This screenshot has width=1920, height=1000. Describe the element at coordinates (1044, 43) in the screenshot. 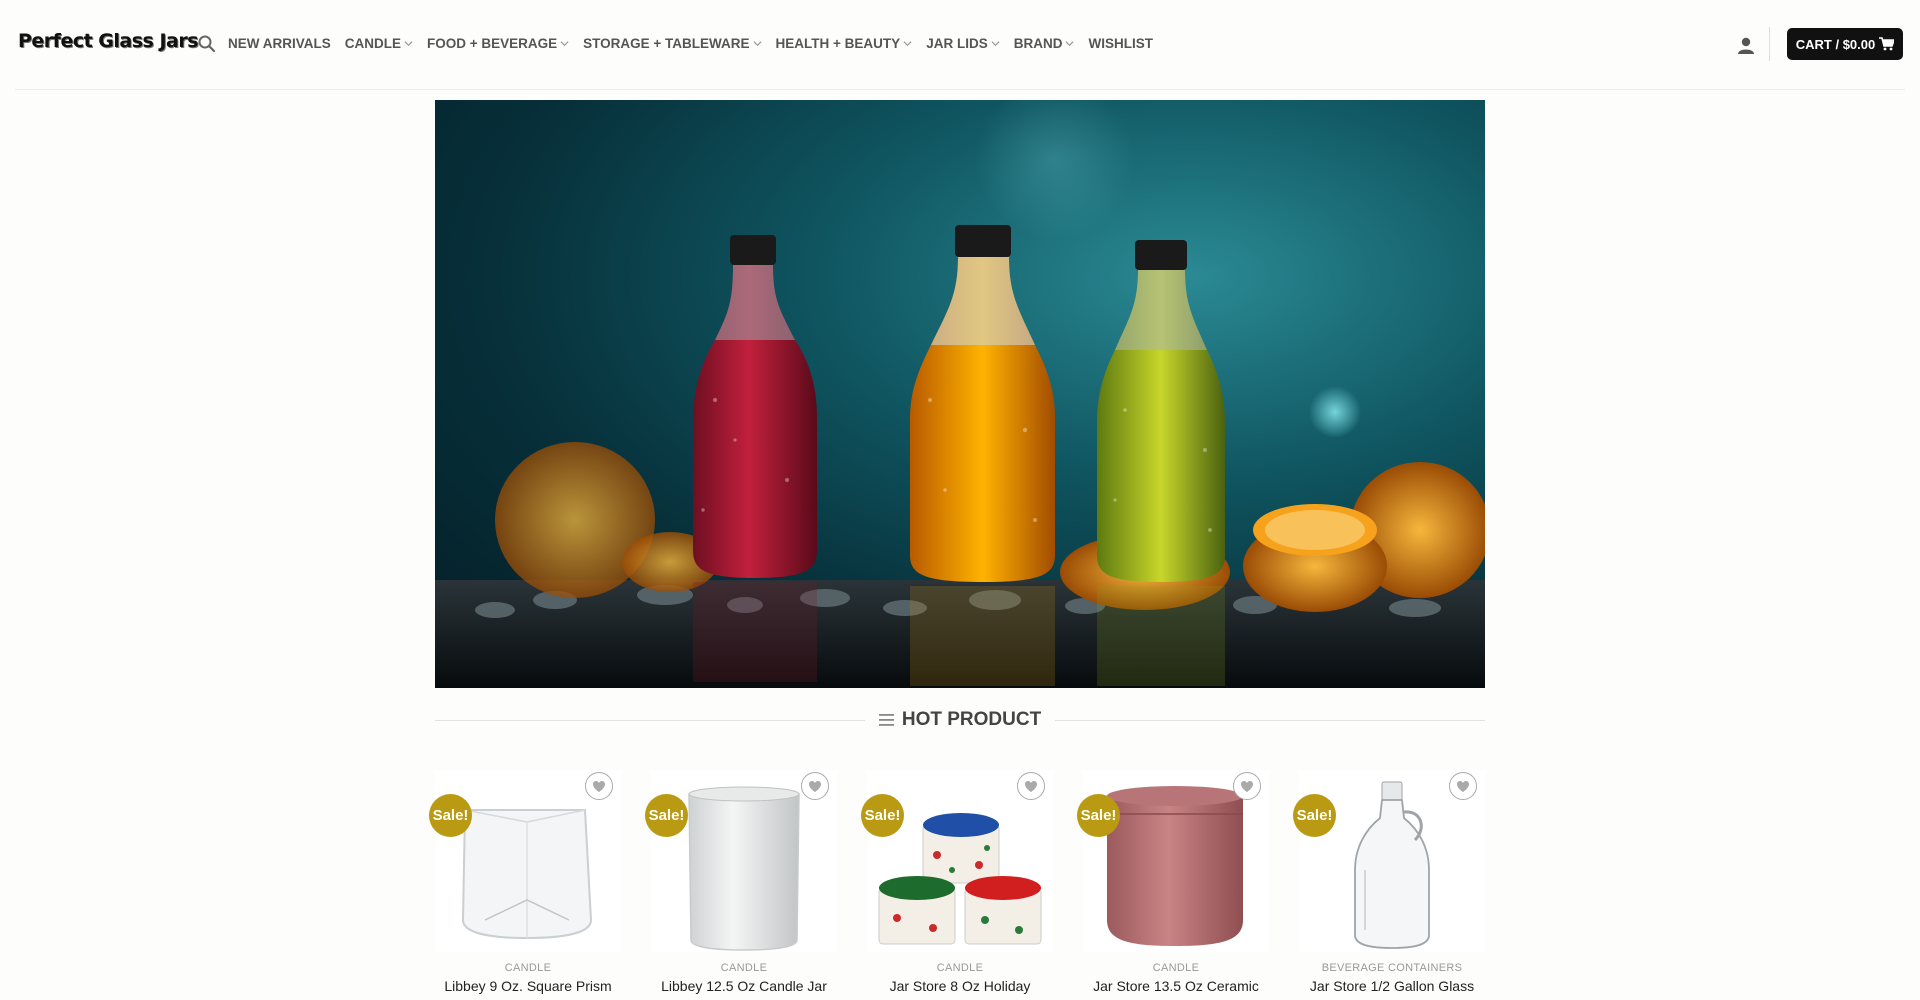

I see `nav-brand: BRAND` at that location.